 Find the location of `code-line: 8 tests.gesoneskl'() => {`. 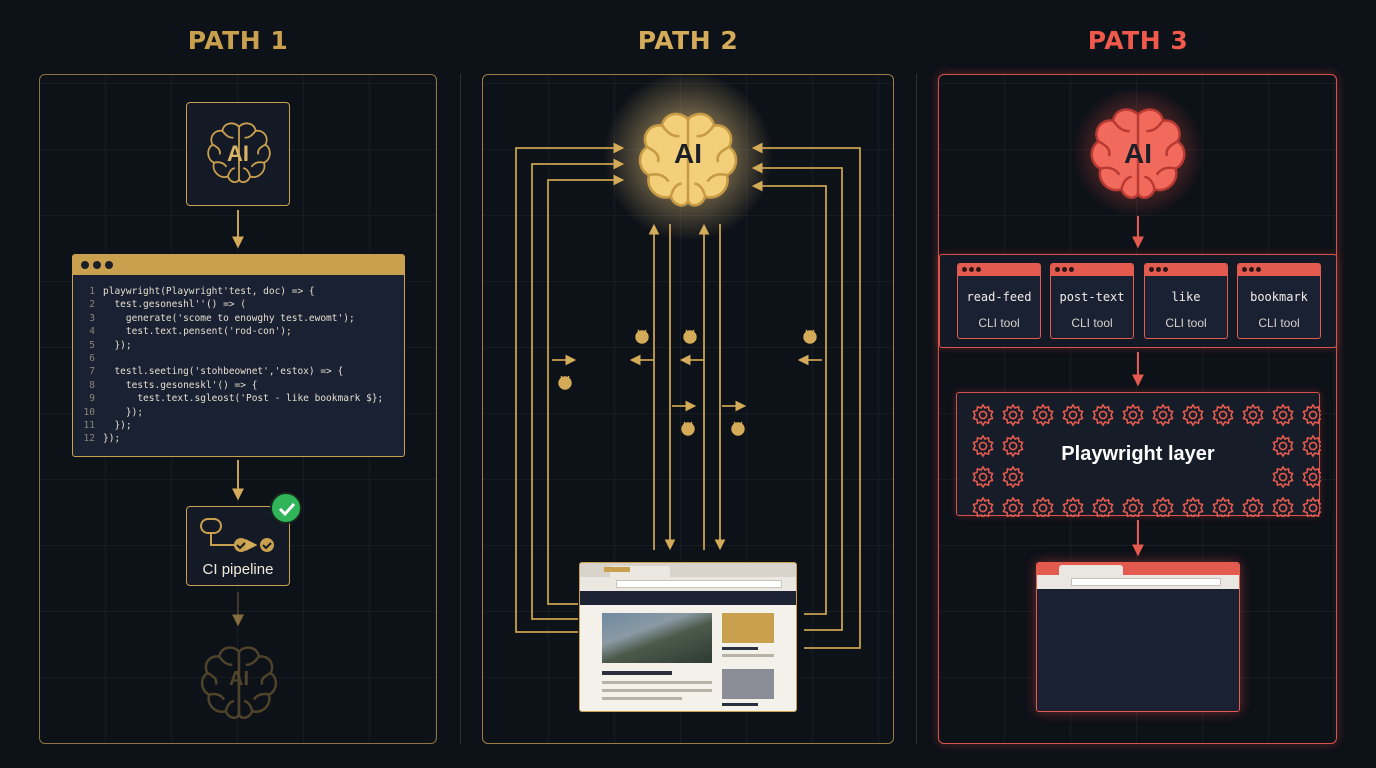

code-line: 8 tests.gesoneskl'() => { is located at coordinates (238, 385).